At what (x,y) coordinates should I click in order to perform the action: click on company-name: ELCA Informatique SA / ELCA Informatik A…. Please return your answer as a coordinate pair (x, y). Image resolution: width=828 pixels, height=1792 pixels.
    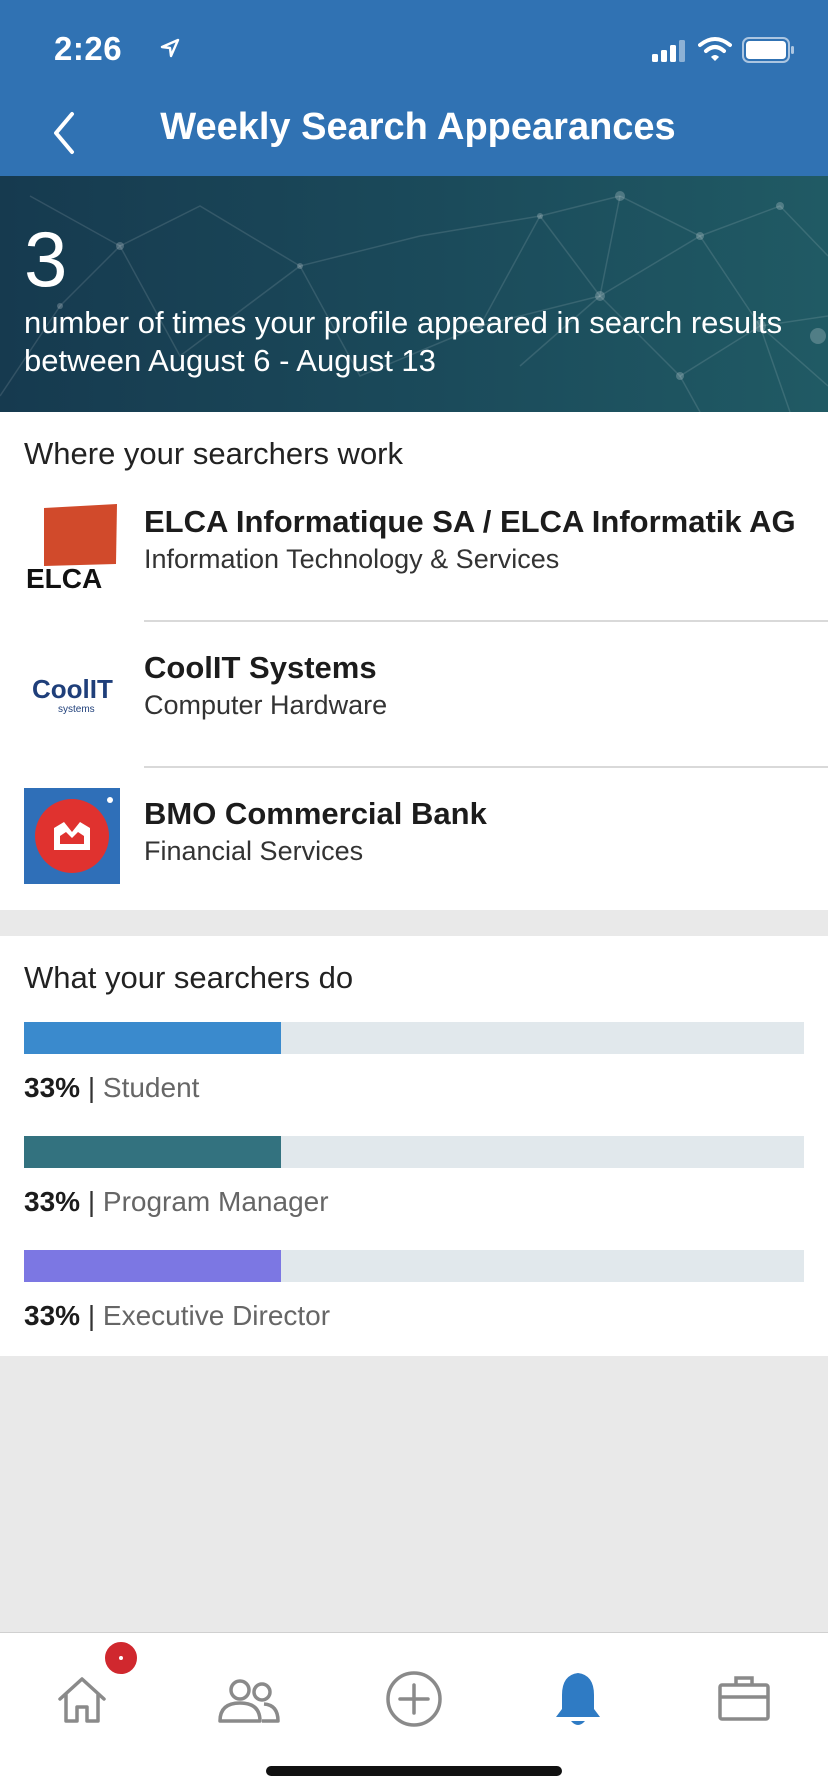
    Looking at the image, I should click on (470, 521).